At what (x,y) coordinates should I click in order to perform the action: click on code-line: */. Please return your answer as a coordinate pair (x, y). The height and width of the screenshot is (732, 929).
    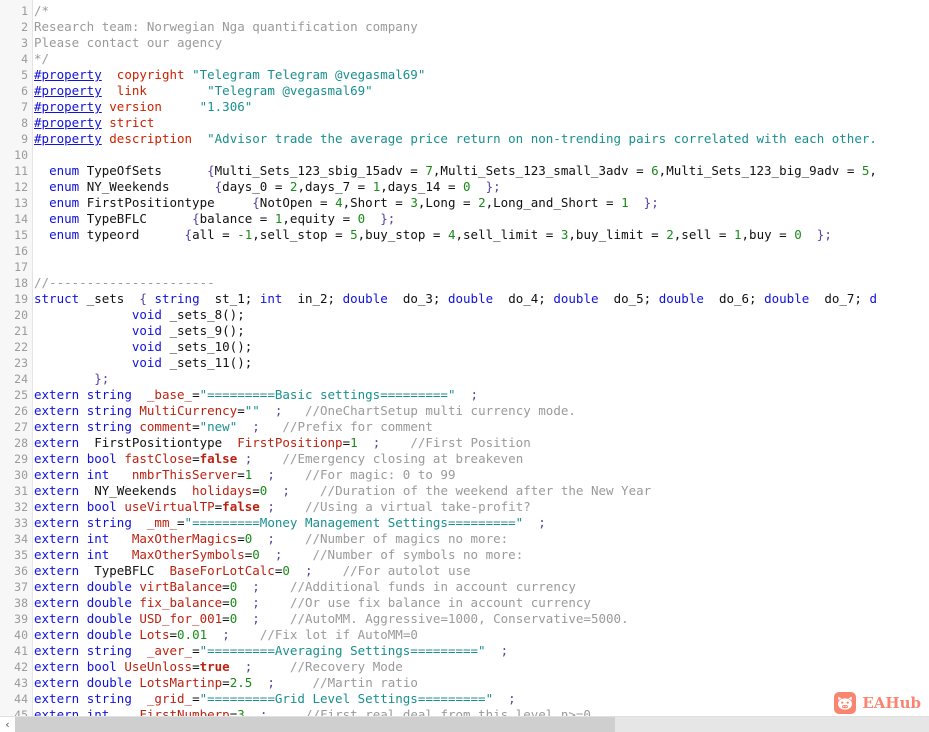
    Looking at the image, I should click on (455, 59).